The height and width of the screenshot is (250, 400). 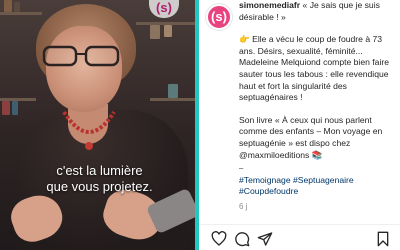 I want to click on glasses-icon, so click(x=81, y=56).